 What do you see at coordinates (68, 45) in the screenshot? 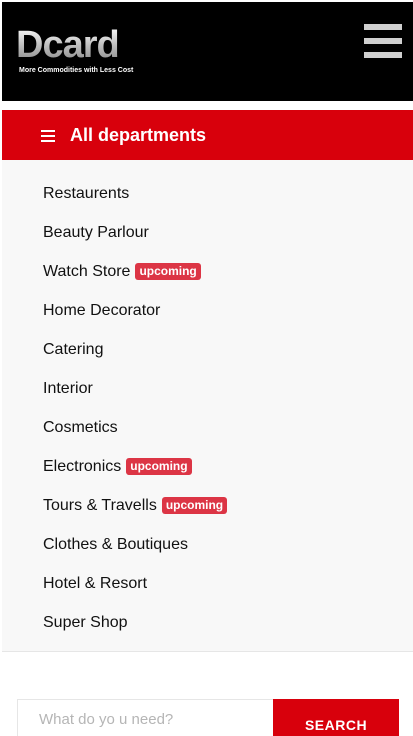
I see `logo-text: Dcard` at bounding box center [68, 45].